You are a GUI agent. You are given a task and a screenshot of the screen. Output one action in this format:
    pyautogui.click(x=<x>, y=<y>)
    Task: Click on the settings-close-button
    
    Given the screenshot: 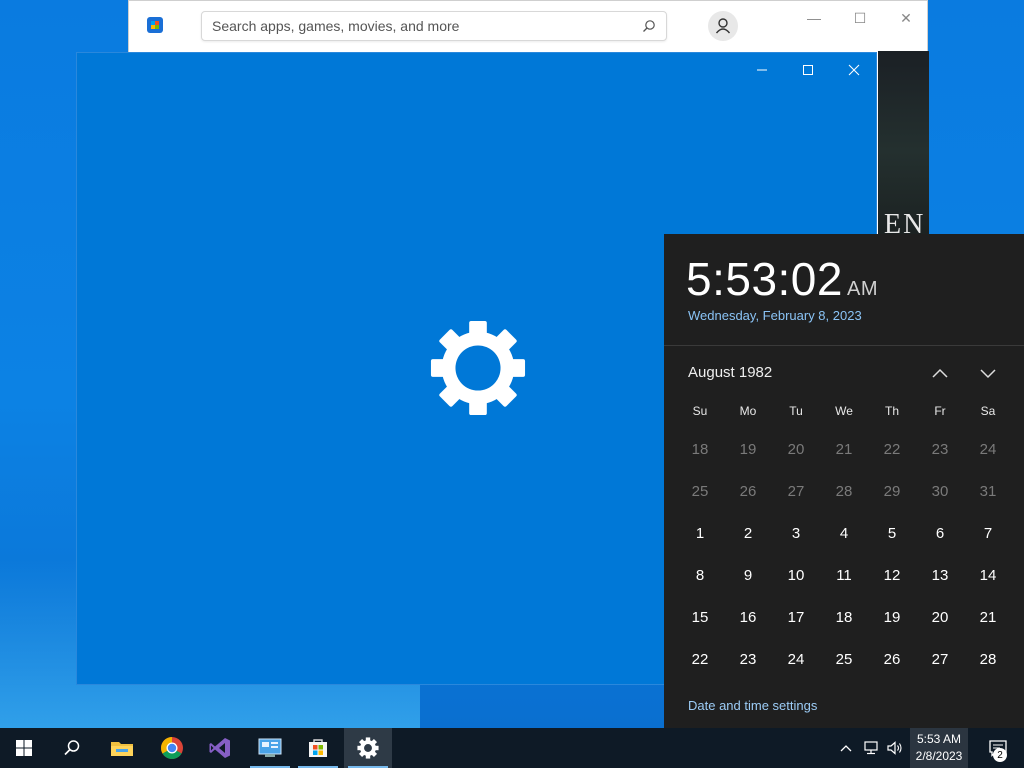 What is the action you would take?
    pyautogui.click(x=854, y=70)
    